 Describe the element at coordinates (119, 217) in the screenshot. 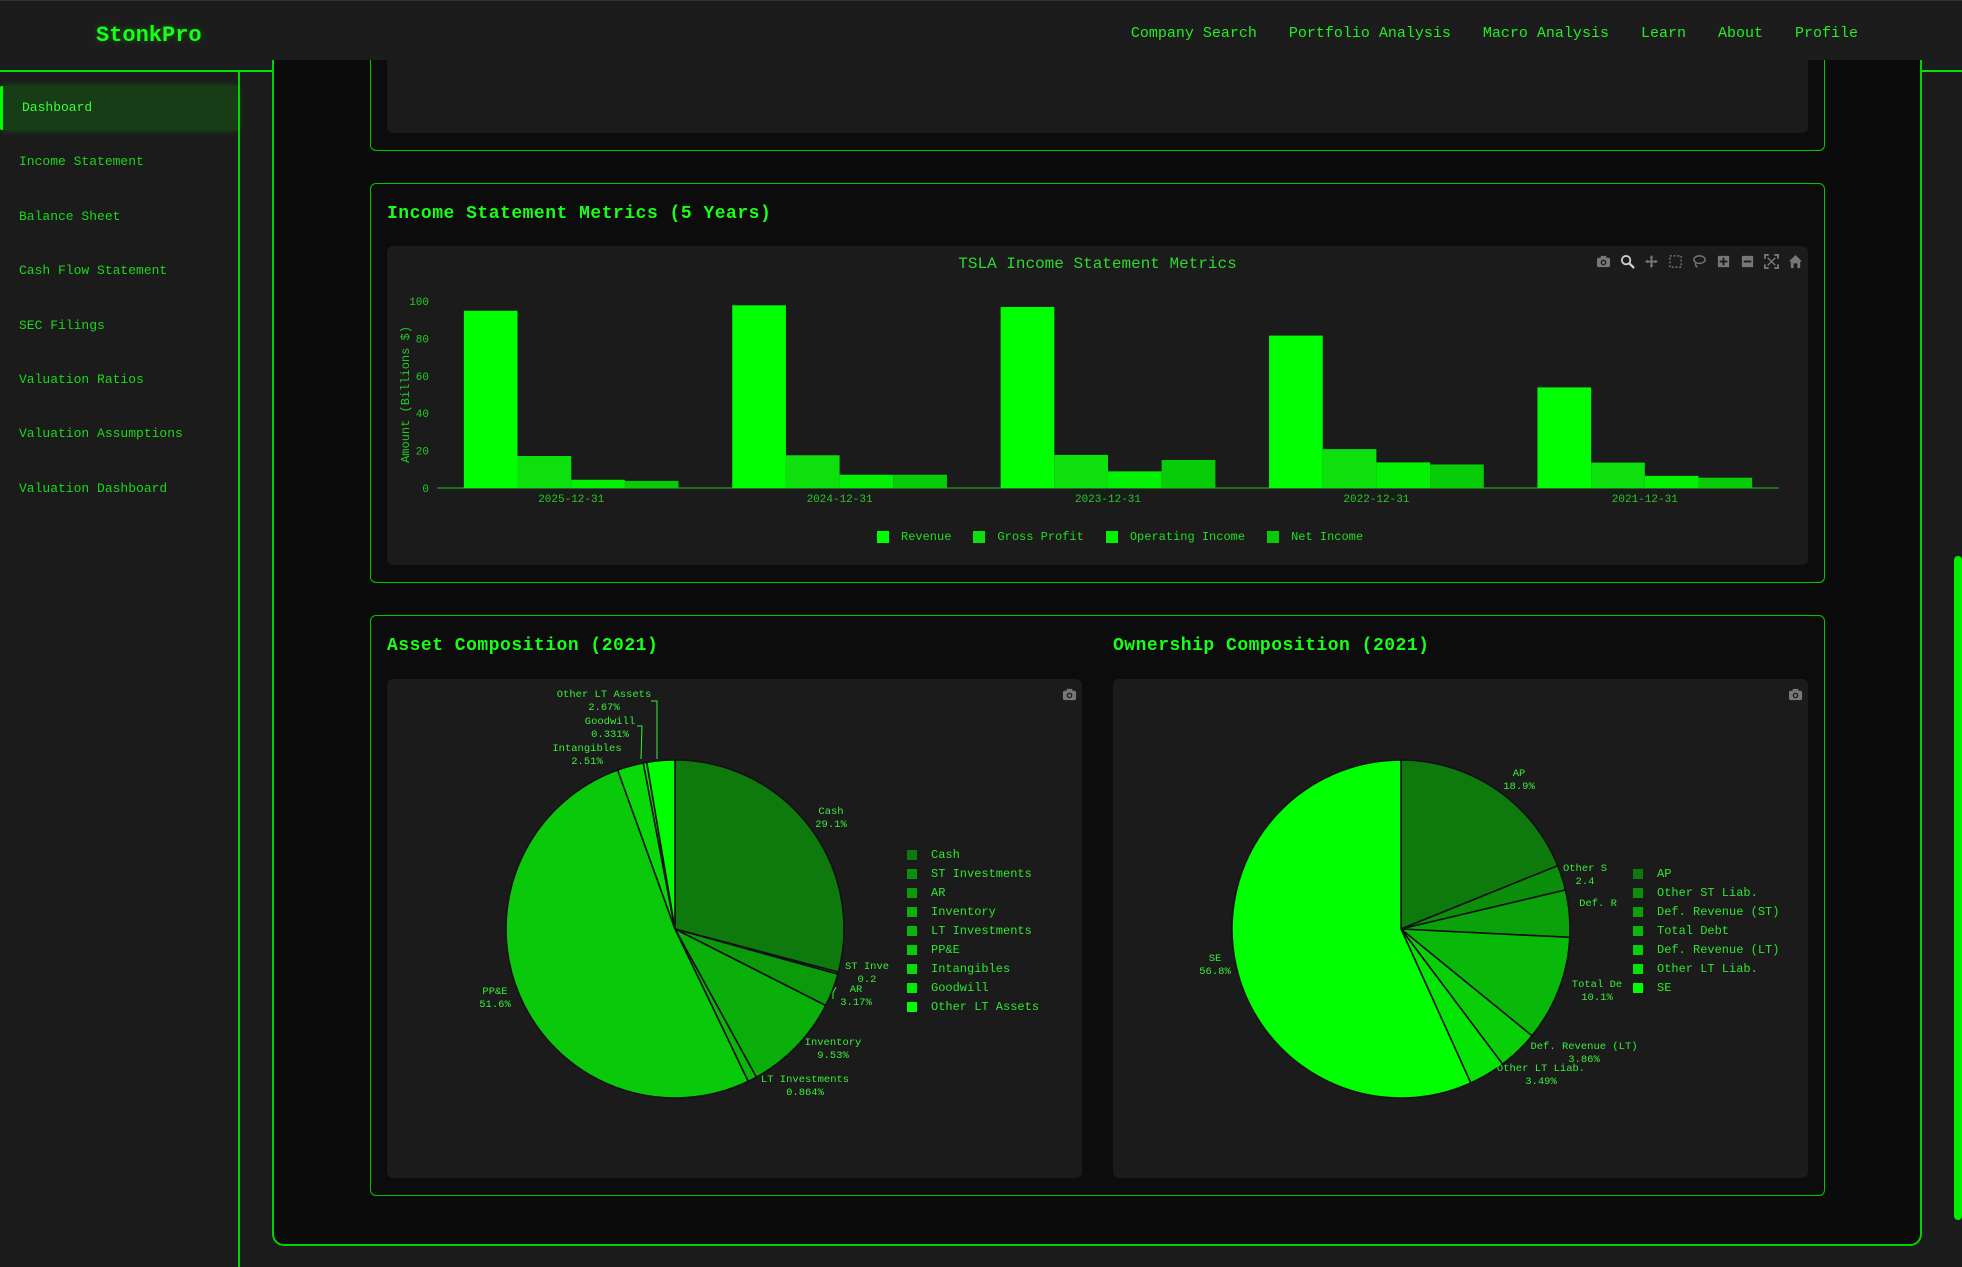

I see `sidebar-item-balance-sheet: Balance Sheet` at that location.